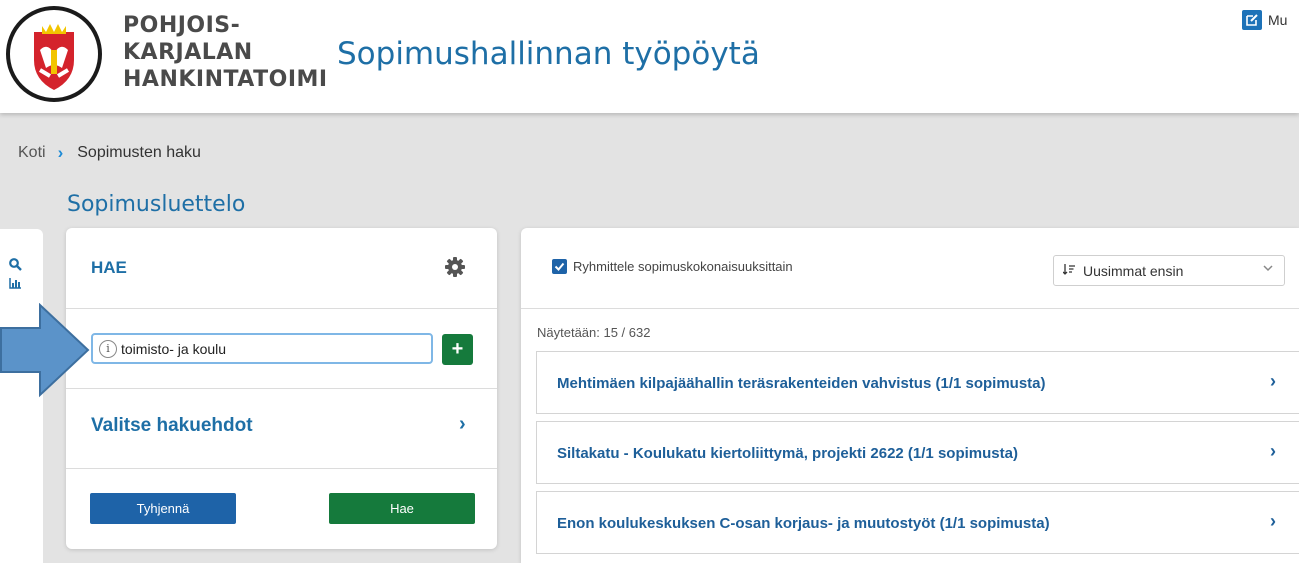 The width and height of the screenshot is (1299, 563). Describe the element at coordinates (1278, 20) in the screenshot. I see `edit-link-label: Mu` at that location.